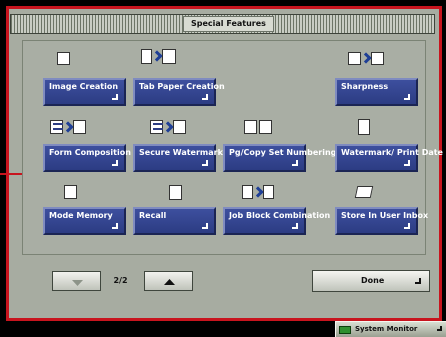 The height and width of the screenshot is (337, 446). Describe the element at coordinates (179, 92) in the screenshot. I see `tab-paper-creation-button: Tab Paper Creation` at that location.